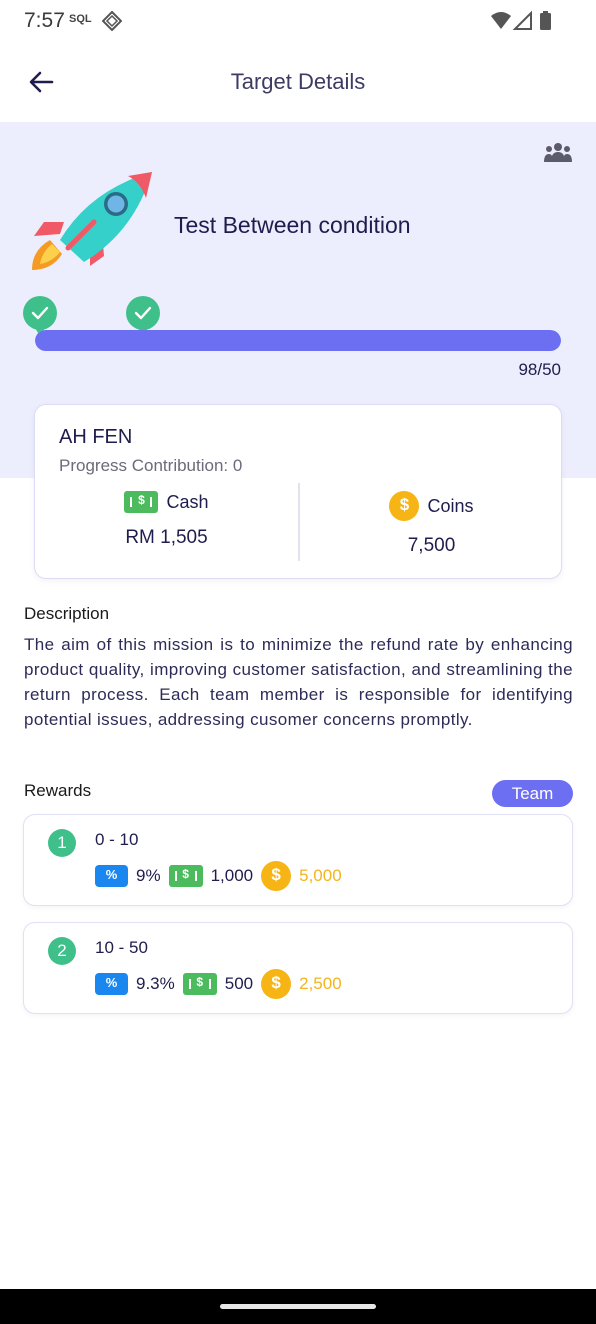 This screenshot has height=1324, width=596. What do you see at coordinates (187, 501) in the screenshot?
I see `cash-label: Cash` at bounding box center [187, 501].